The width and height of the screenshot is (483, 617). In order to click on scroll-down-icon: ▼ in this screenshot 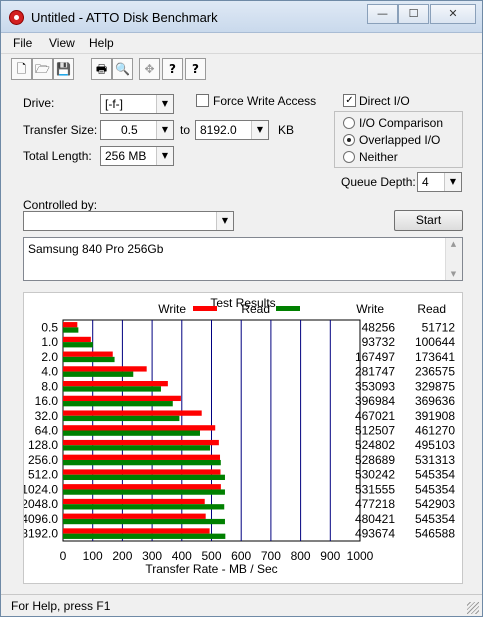, I will do `click(453, 274)`.